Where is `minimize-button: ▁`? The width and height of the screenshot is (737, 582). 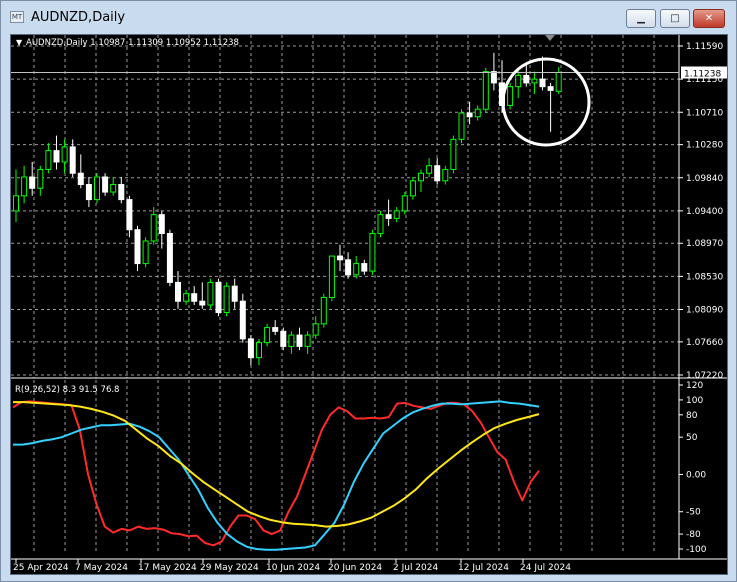 minimize-button: ▁ is located at coordinates (641, 18).